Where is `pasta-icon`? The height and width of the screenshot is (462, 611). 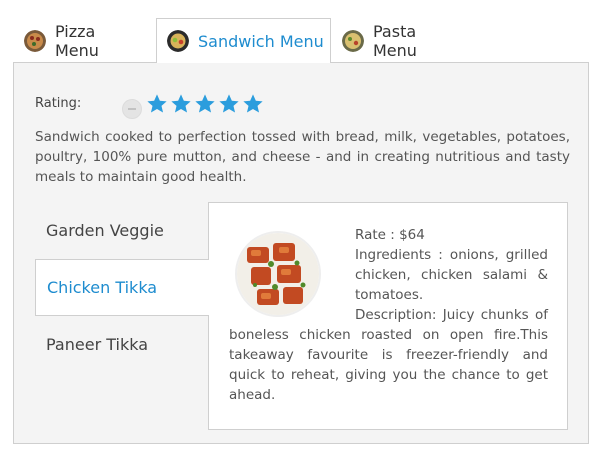 pasta-icon is located at coordinates (353, 40).